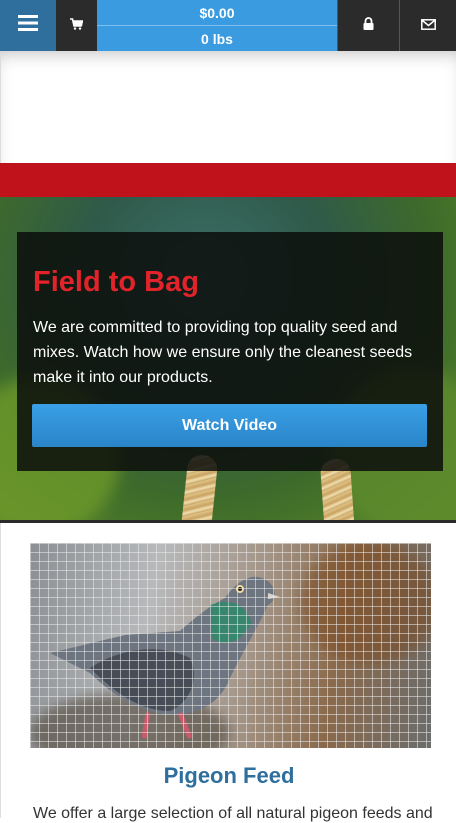 Image resolution: width=456 pixels, height=823 pixels. Describe the element at coordinates (116, 282) in the screenshot. I see `hero-title: Field to Bag` at that location.